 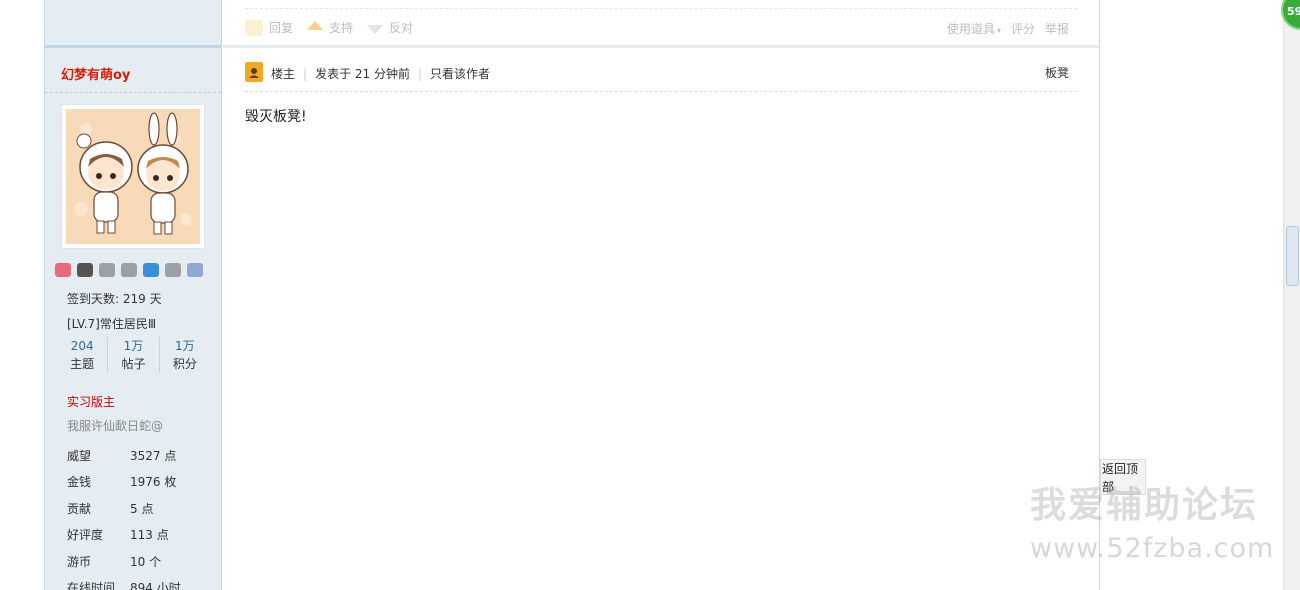 I want to click on watermark-text: 我爱辅助论坛, so click(x=1144, y=505).